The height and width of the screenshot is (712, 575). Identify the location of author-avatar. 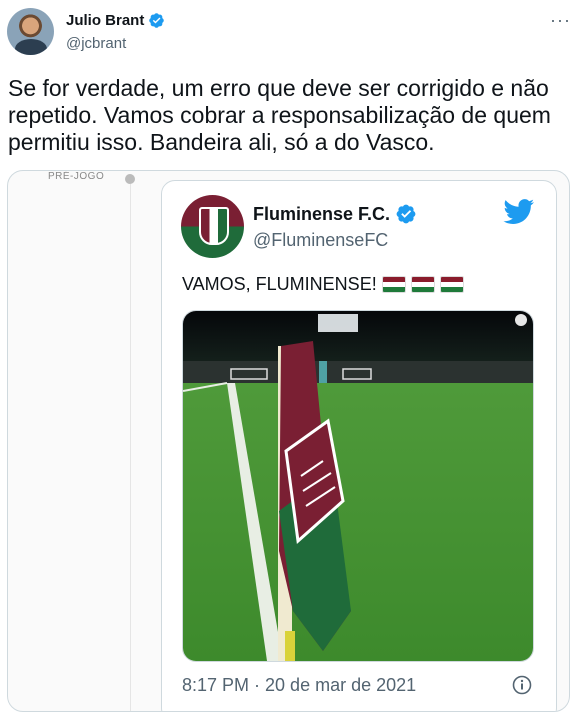
(30, 31).